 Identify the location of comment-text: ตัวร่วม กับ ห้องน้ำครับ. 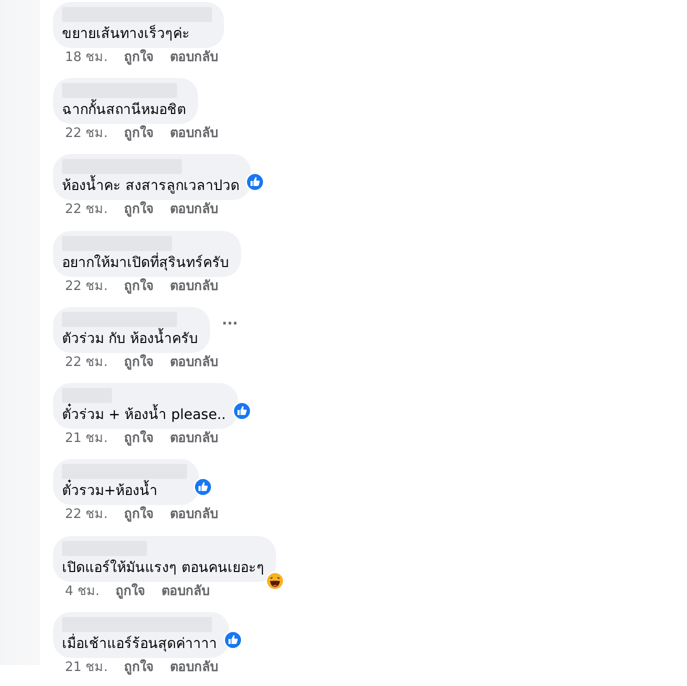
(130, 339).